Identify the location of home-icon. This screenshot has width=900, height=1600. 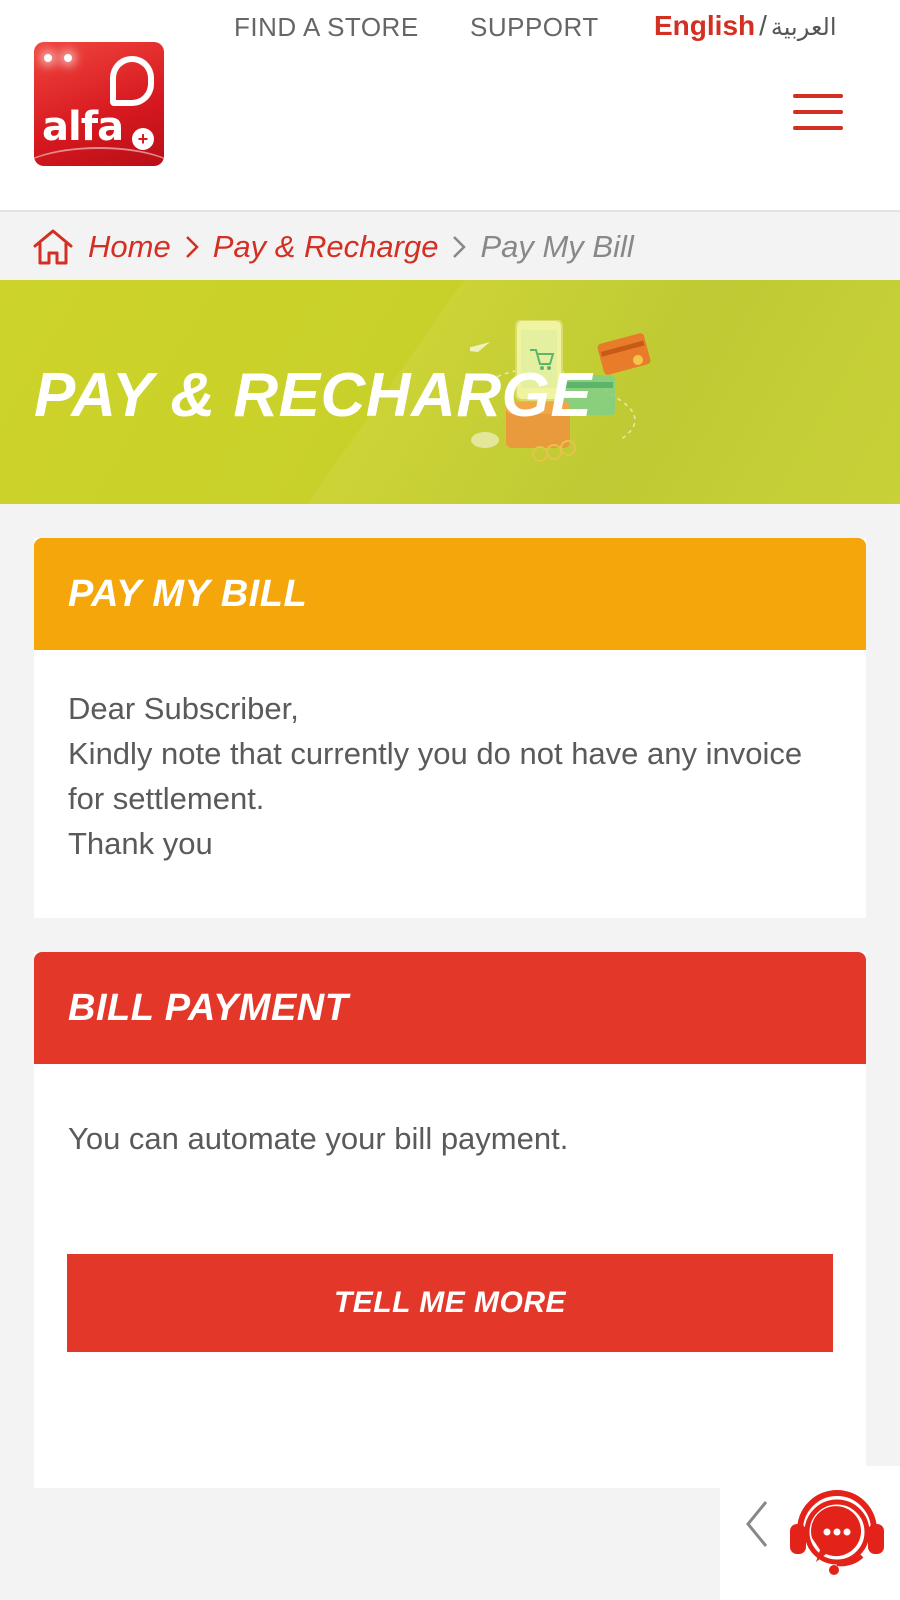
(53, 247).